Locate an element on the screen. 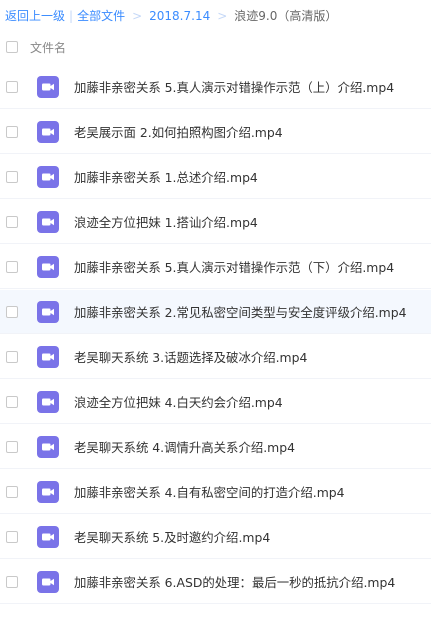  file-row: 浪迹全方位把妹 4.白天约会介绍.mp4 is located at coordinates (215, 402).